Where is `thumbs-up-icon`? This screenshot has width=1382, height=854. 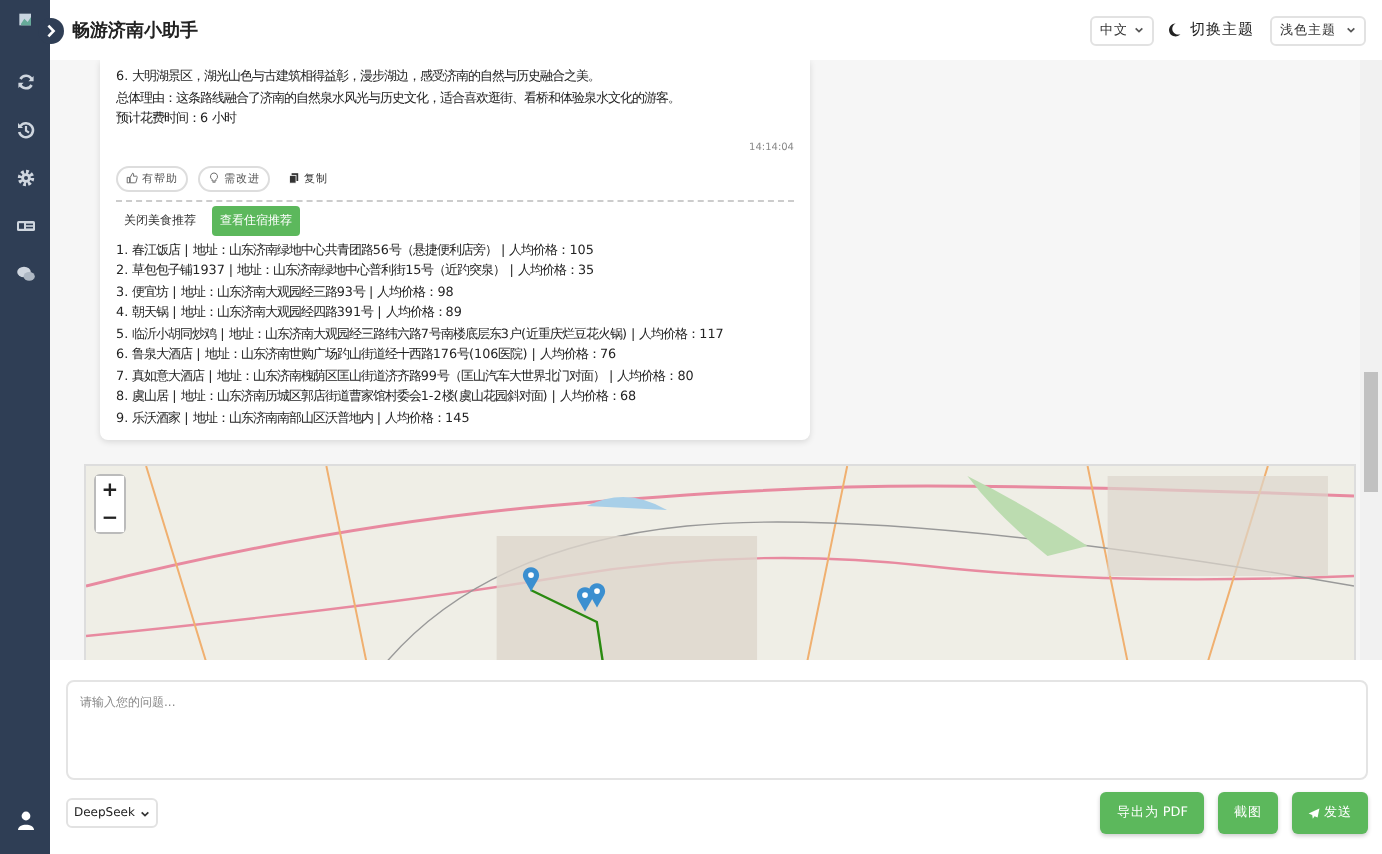
thumbs-up-icon is located at coordinates (132, 178).